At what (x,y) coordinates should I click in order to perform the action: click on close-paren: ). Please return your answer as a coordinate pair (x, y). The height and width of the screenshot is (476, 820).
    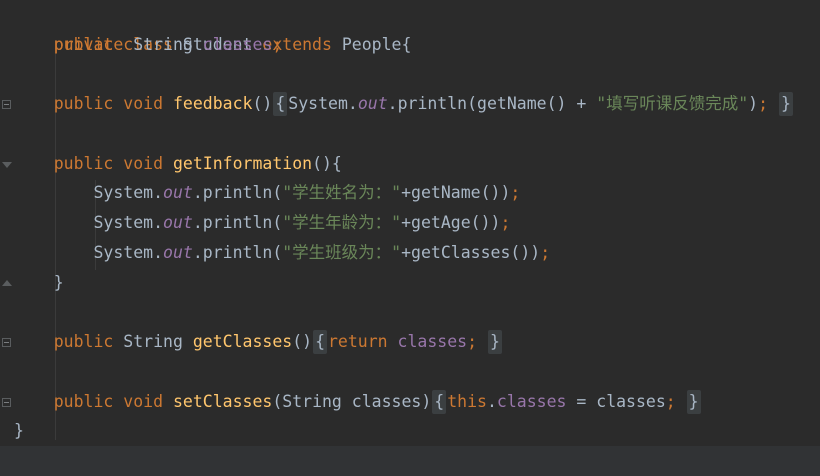
    Looking at the image, I should click on (753, 103).